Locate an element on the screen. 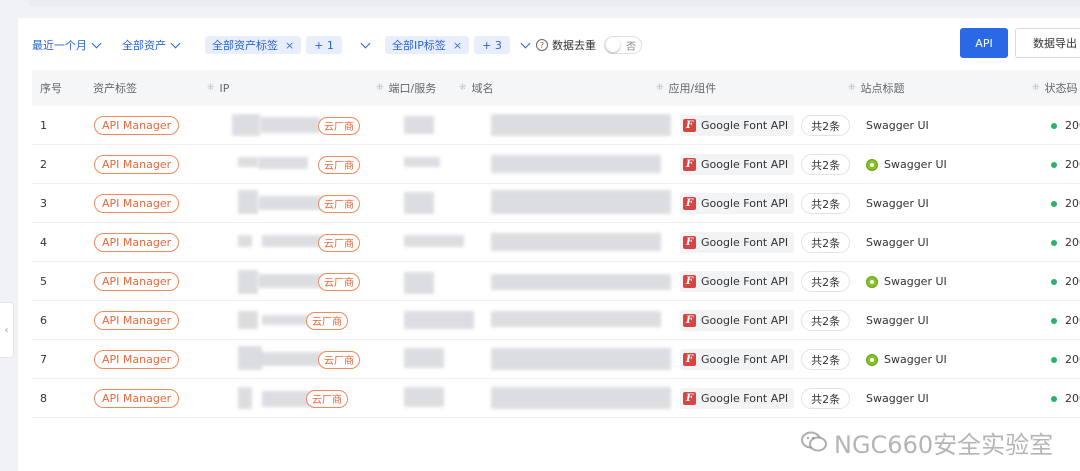 This screenshot has height=471, width=1080. ip-tag-chip: 全部IP标签 × is located at coordinates (427, 45).